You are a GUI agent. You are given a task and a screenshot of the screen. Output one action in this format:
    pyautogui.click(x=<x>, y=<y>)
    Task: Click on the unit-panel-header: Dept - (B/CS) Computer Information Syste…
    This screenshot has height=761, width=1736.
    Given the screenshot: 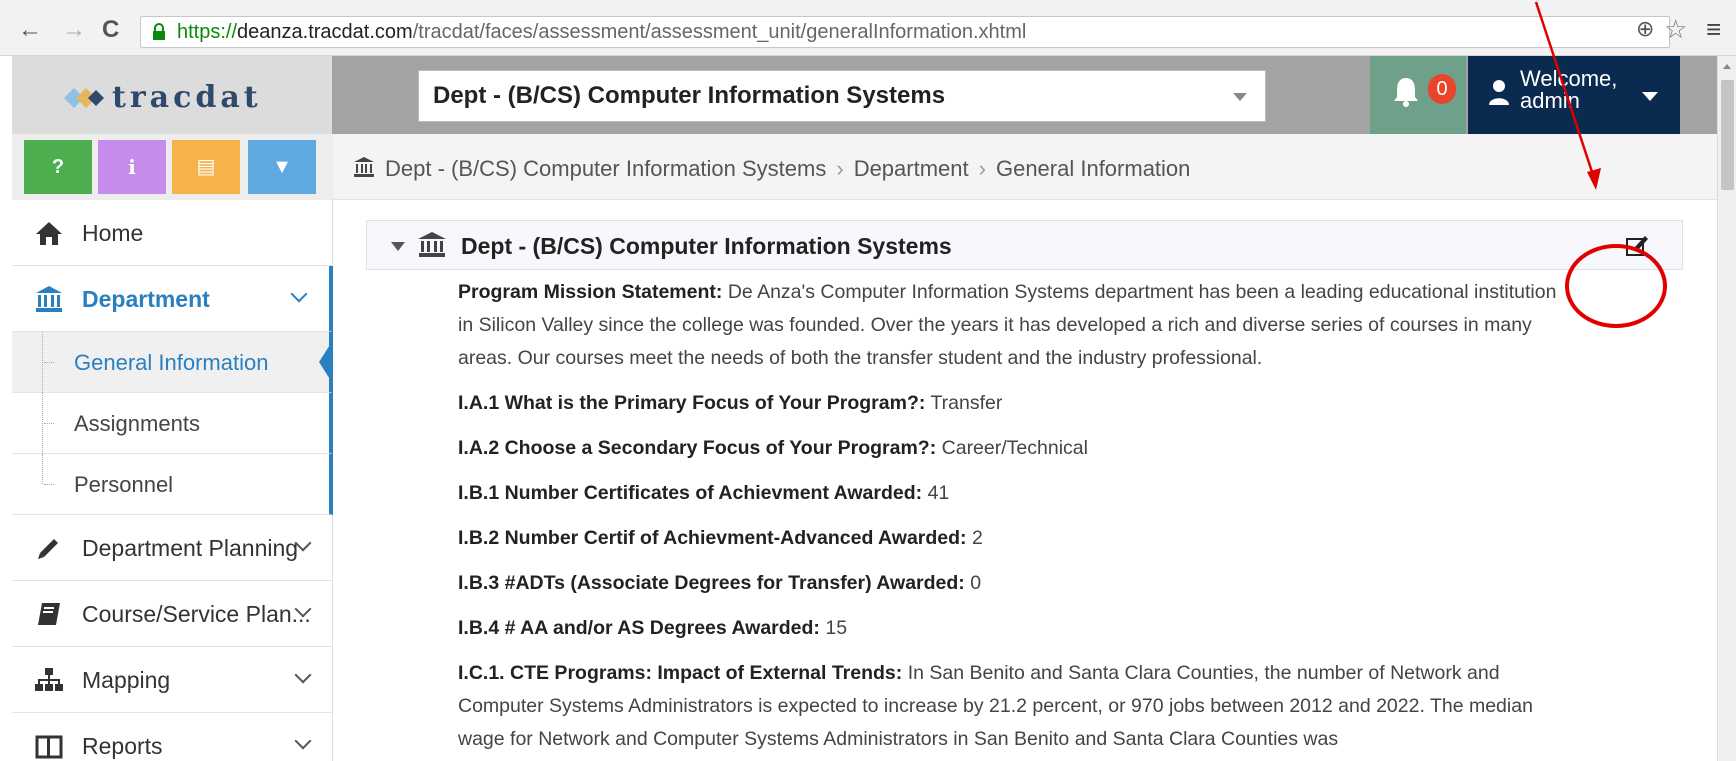 What is the action you would take?
    pyautogui.click(x=1024, y=245)
    